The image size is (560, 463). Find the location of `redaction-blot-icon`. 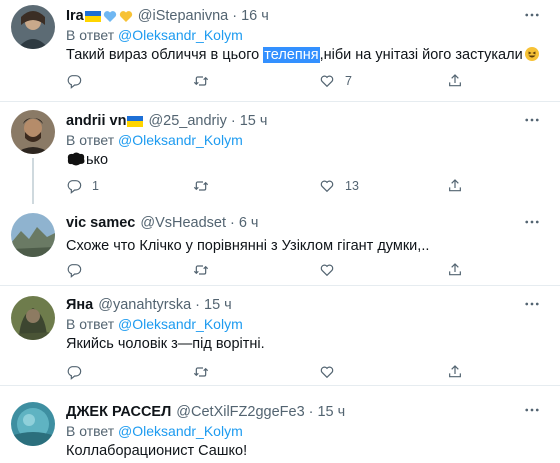

redaction-blot-icon is located at coordinates (76, 159).